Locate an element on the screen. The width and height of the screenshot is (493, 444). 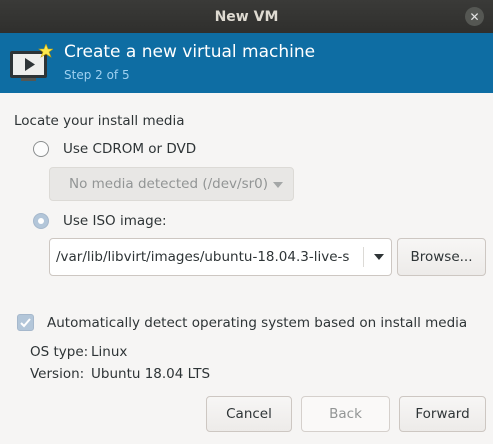
forward-button: Forward is located at coordinates (442, 414).